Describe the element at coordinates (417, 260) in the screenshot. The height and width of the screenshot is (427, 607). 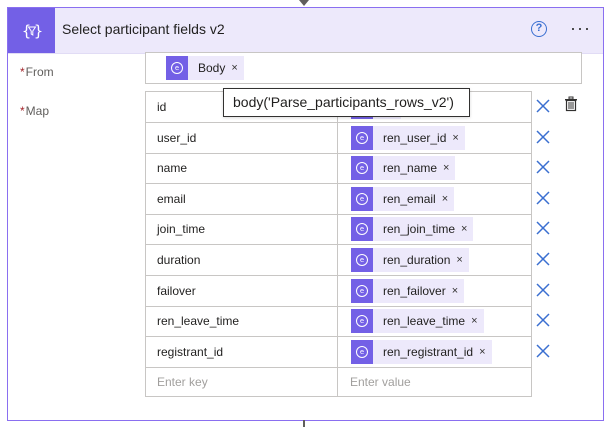
I see `token-label: ren_duration` at that location.